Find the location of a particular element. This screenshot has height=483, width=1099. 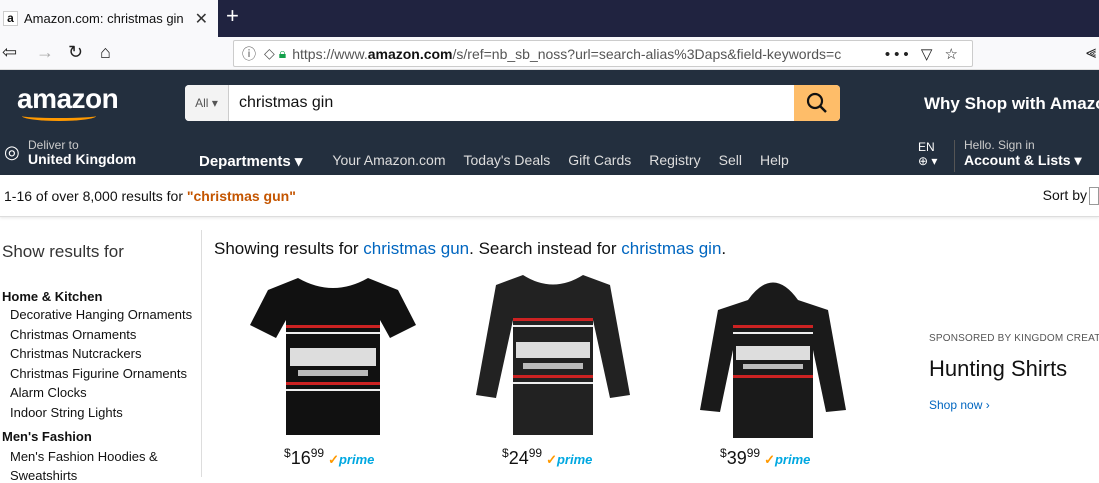

product-price: $1699 ✓prime is located at coordinates (329, 457).